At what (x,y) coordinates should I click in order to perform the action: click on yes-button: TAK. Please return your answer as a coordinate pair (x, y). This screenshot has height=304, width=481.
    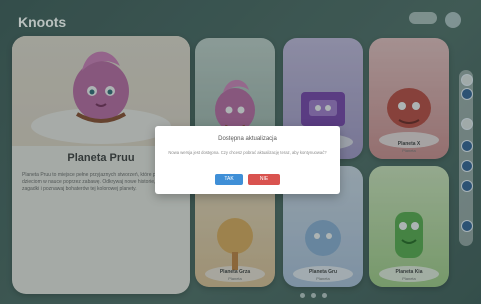
    Looking at the image, I should click on (229, 179).